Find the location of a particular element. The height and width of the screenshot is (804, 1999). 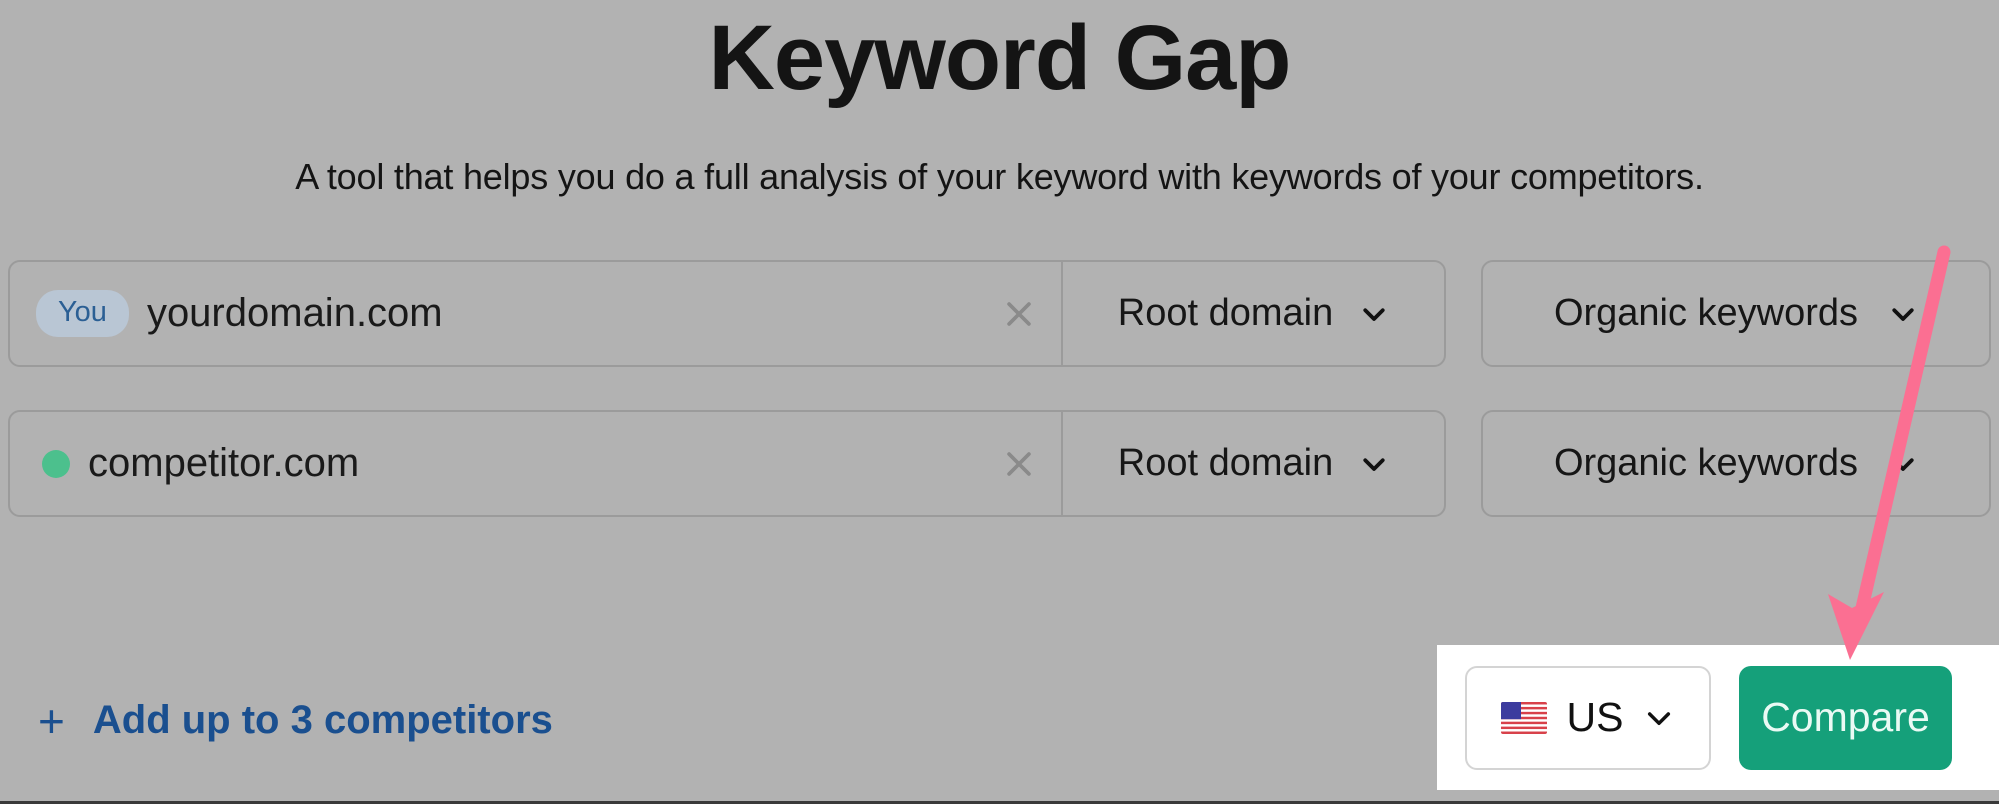

page-title: Keyword Gap is located at coordinates (999, 58).